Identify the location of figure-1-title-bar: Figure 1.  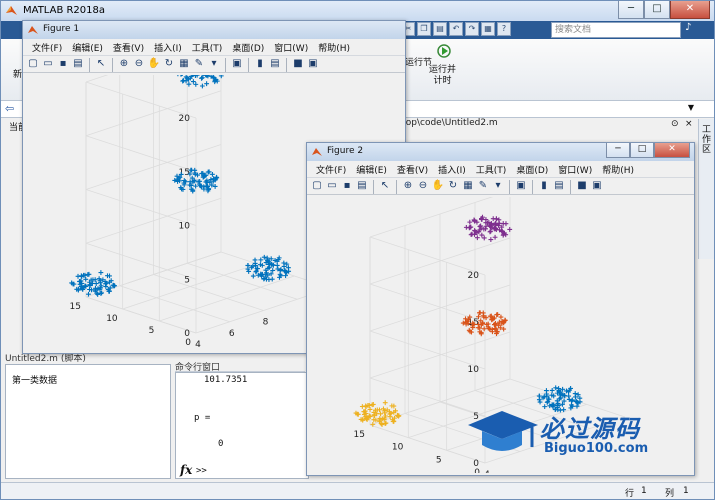
(214, 30).